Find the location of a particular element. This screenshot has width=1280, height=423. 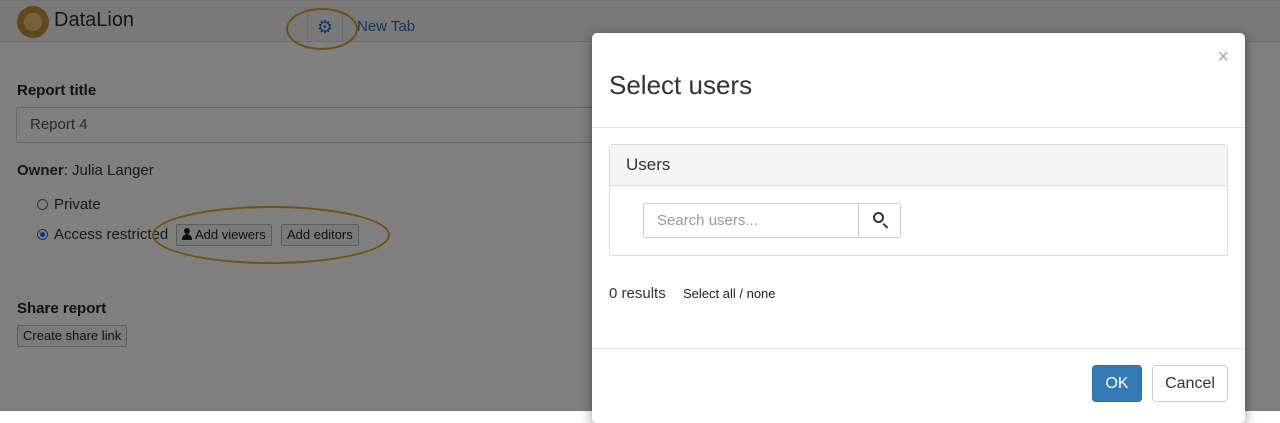

results-count: 0 results is located at coordinates (637, 293).